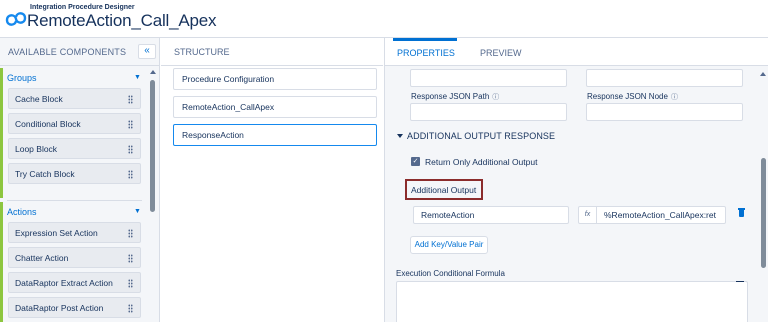  I want to click on trash-icon, so click(741, 213).